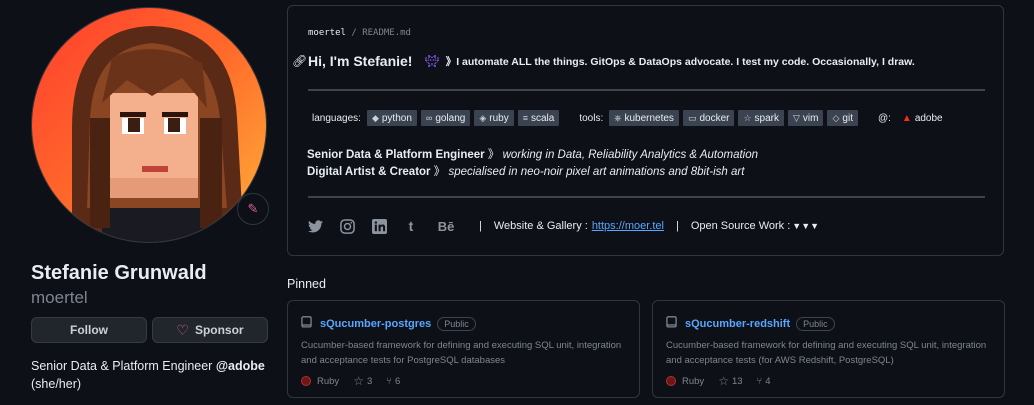 This screenshot has height=405, width=1034. Describe the element at coordinates (369, 381) in the screenshot. I see `stars-count: 3` at that location.